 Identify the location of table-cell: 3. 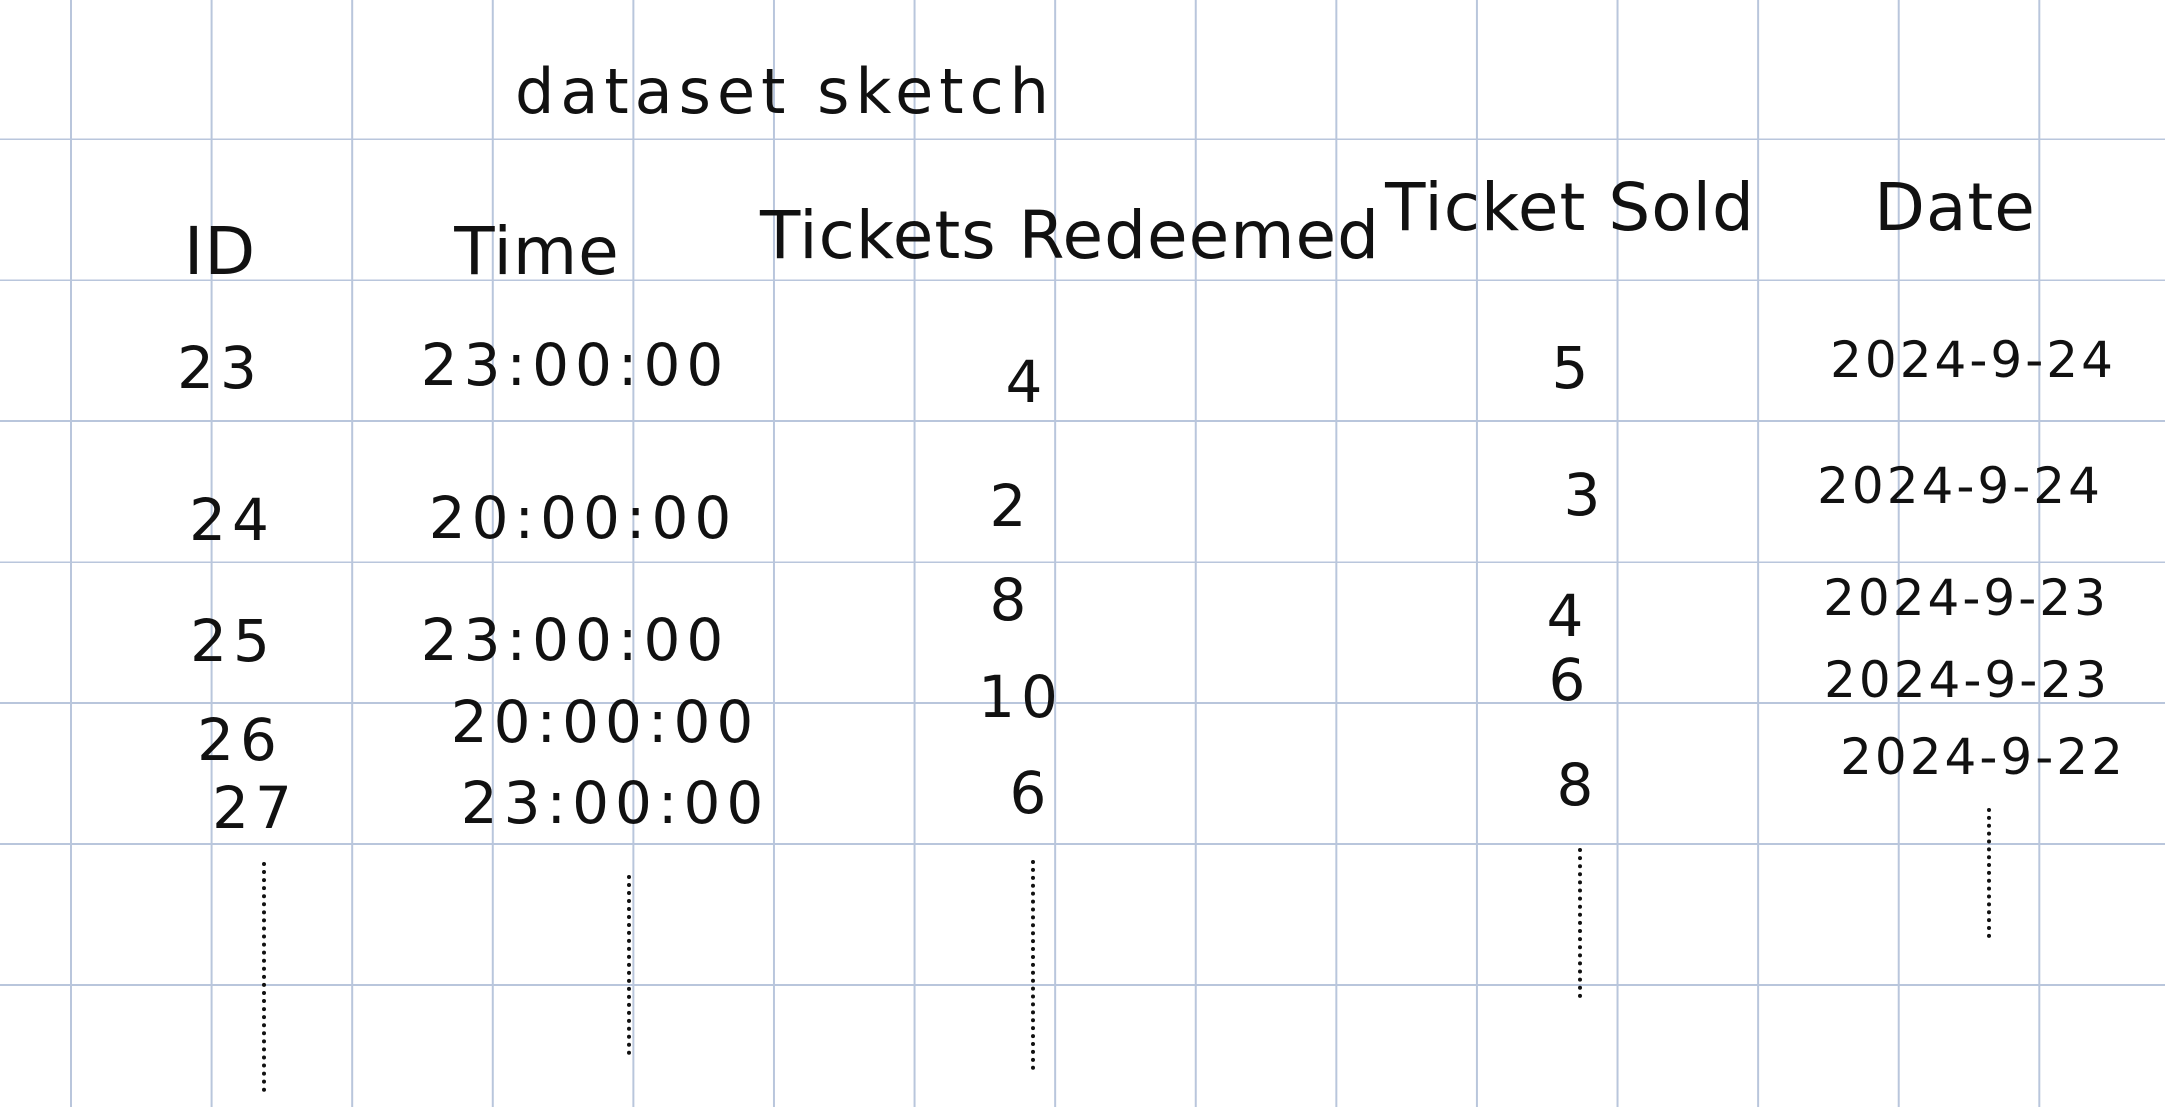
(1585, 495).